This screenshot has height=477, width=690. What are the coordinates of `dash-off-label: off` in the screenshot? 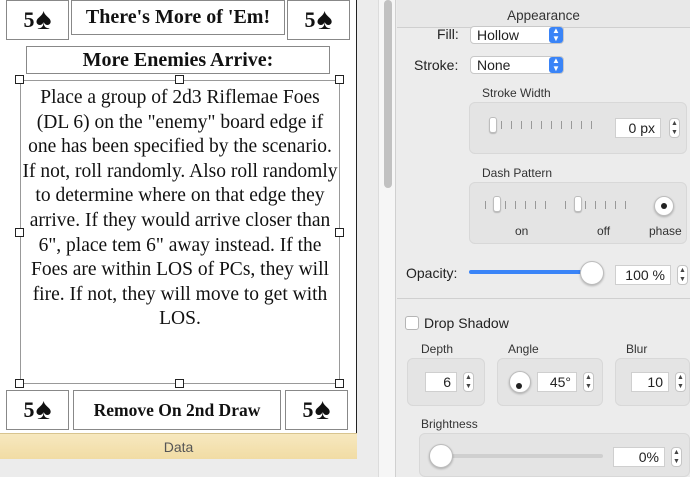 It's located at (604, 231).